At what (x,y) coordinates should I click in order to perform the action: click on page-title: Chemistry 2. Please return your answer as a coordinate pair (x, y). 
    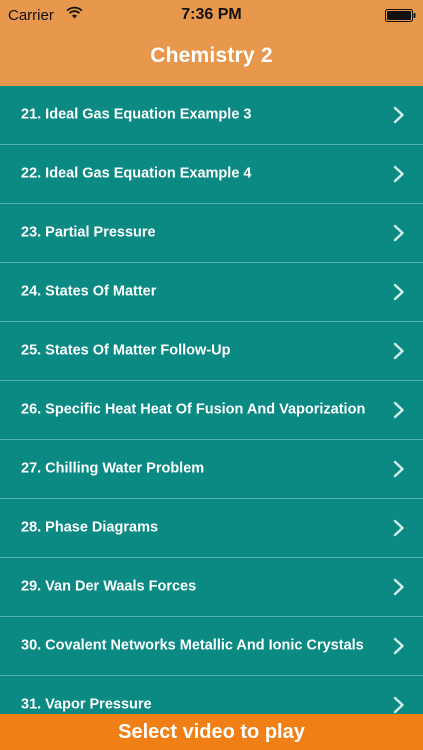
    Looking at the image, I should click on (211, 55).